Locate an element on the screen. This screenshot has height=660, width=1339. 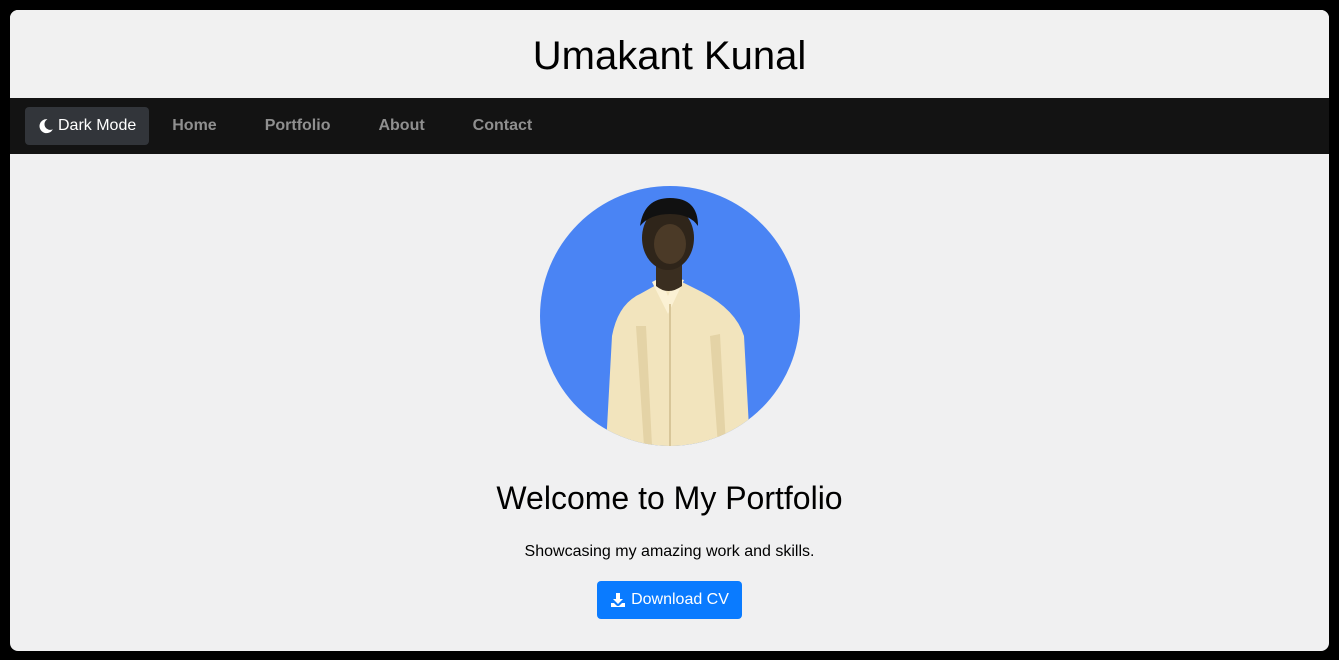
nav-link-contact: Contact is located at coordinates (503, 126).